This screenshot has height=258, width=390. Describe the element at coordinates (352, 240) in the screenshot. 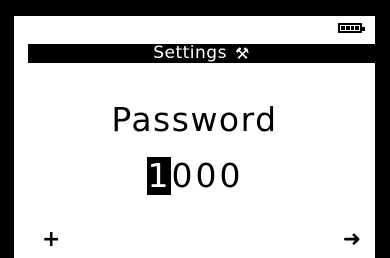

I see `next-arrow-button: ➜` at that location.